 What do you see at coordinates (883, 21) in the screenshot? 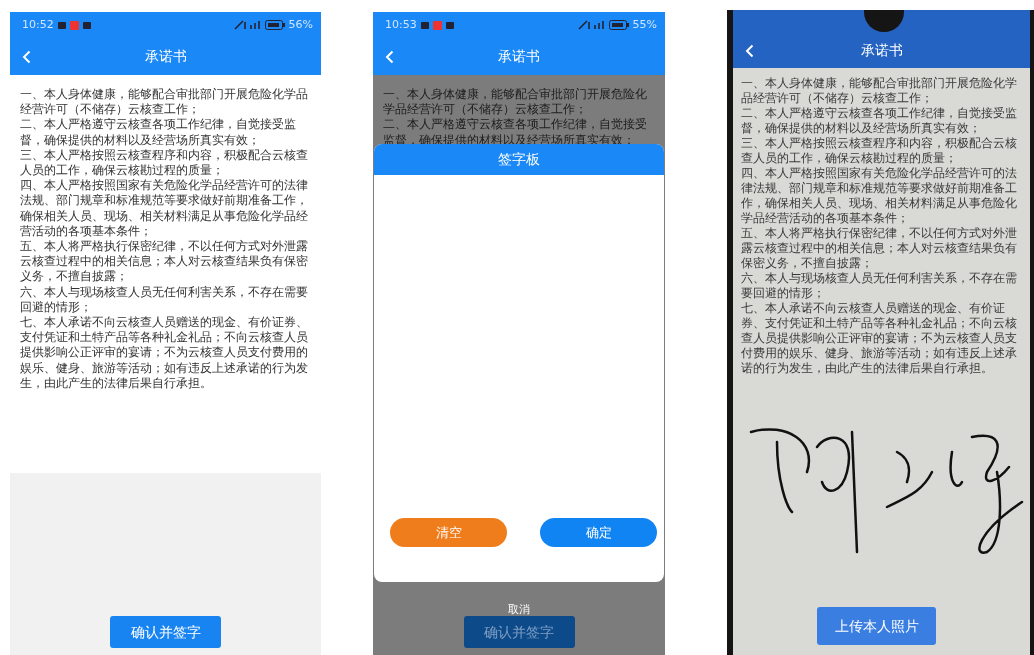
I see `camera-notch` at bounding box center [883, 21].